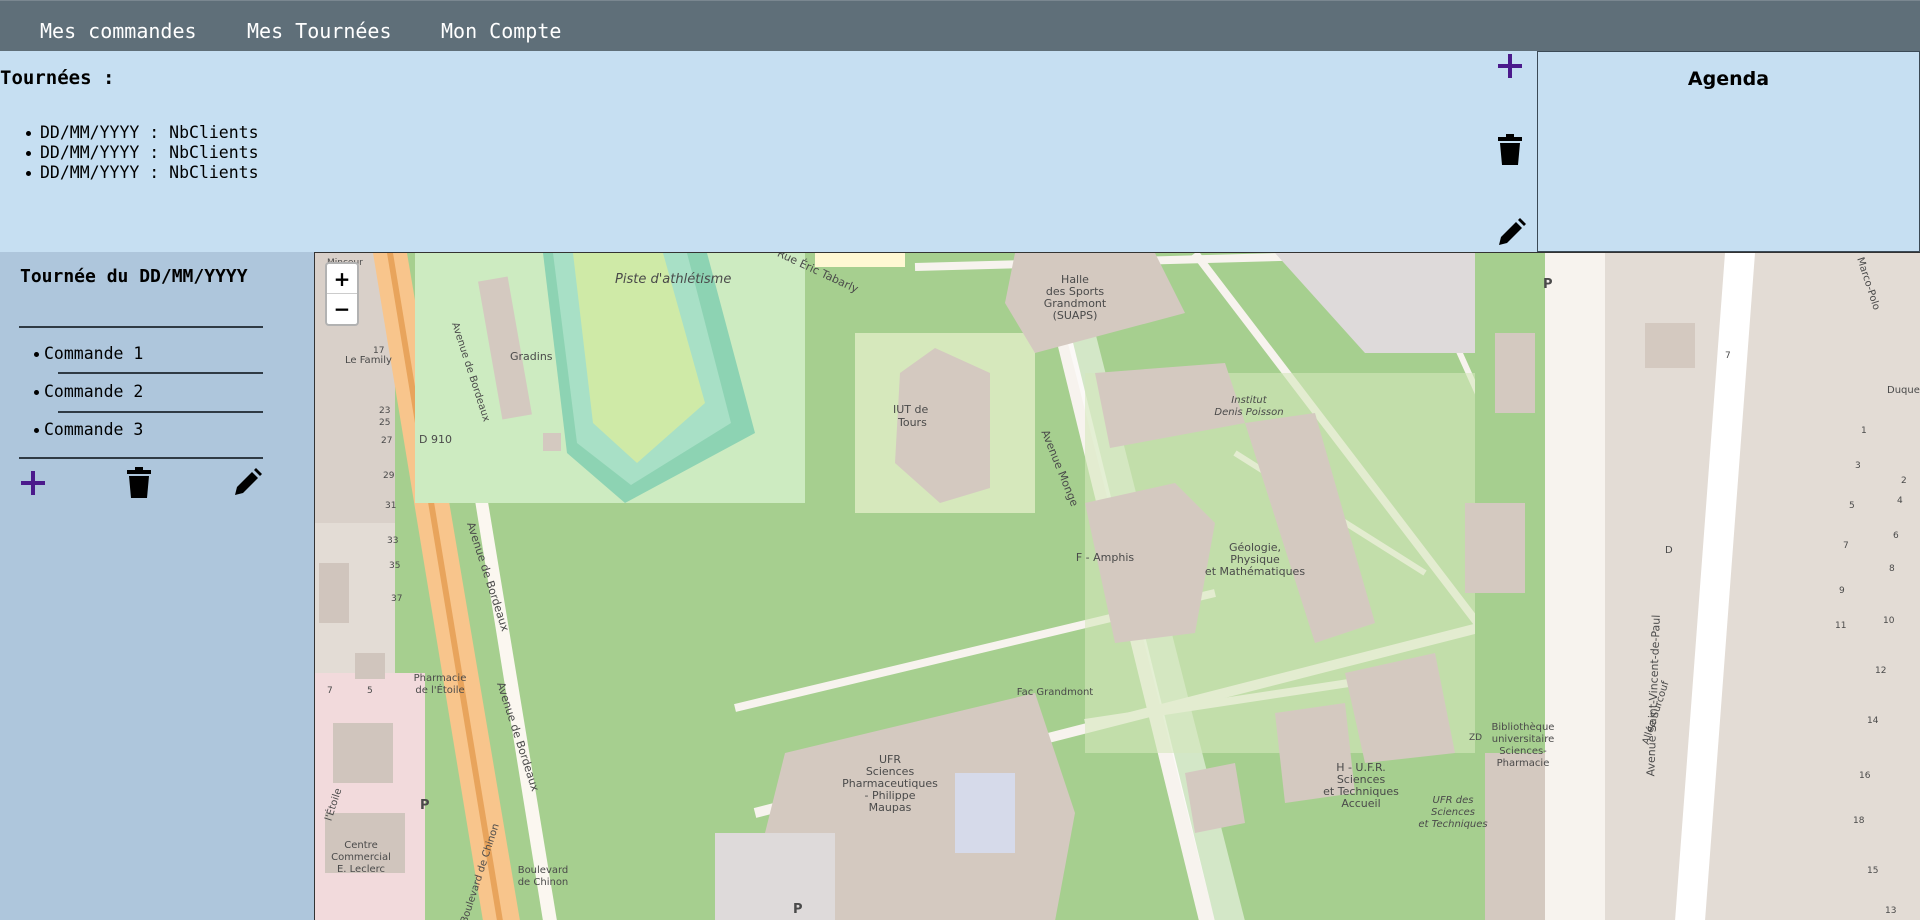 The height and width of the screenshot is (920, 1920). What do you see at coordinates (1669, 550) in the screenshot?
I see `map-label: D` at bounding box center [1669, 550].